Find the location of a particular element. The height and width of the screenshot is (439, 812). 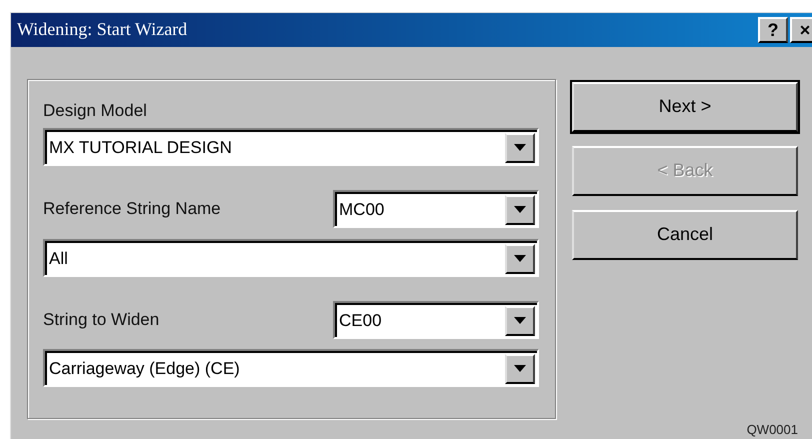

form-code: QW0001 is located at coordinates (772, 429).